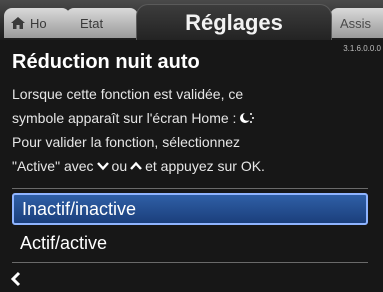 The image size is (383, 292). Describe the element at coordinates (190, 209) in the screenshot. I see `option-inactive: Inactif/inactive` at that location.